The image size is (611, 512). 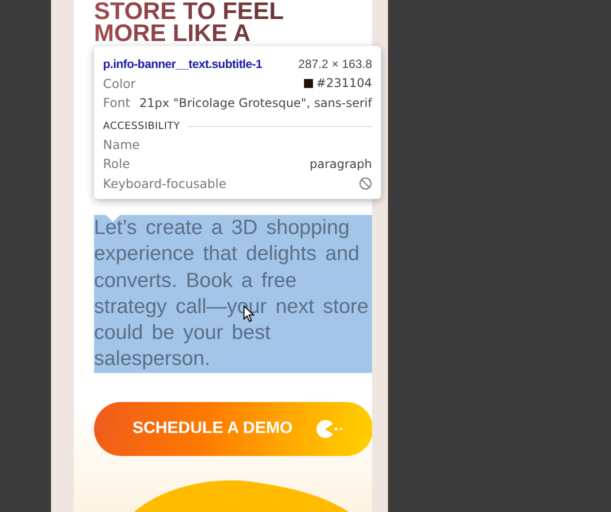 What do you see at coordinates (233, 294) in the screenshot?
I see `paragraph: Let’s create a 3D shopping experience that delights and converts. Book a free strategy call—your next store could be your best salesperson.` at bounding box center [233, 294].